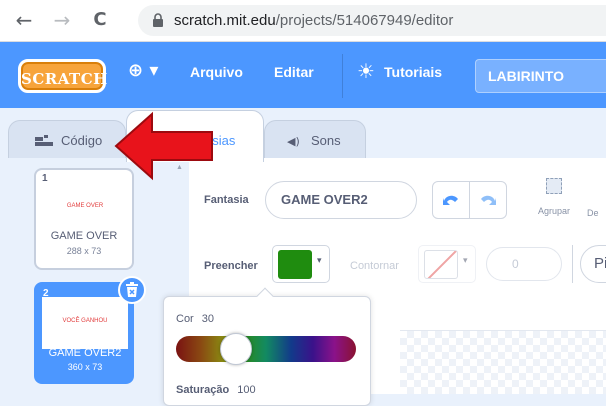  What do you see at coordinates (231, 266) in the screenshot?
I see `fill-label: Preencher` at bounding box center [231, 266].